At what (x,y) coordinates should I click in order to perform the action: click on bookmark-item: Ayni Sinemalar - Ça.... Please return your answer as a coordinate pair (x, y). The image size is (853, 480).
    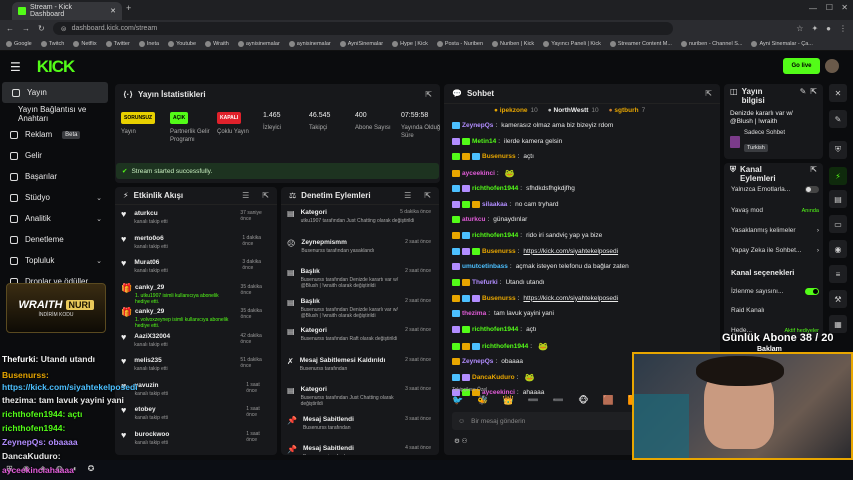
    Looking at the image, I should click on (782, 43).